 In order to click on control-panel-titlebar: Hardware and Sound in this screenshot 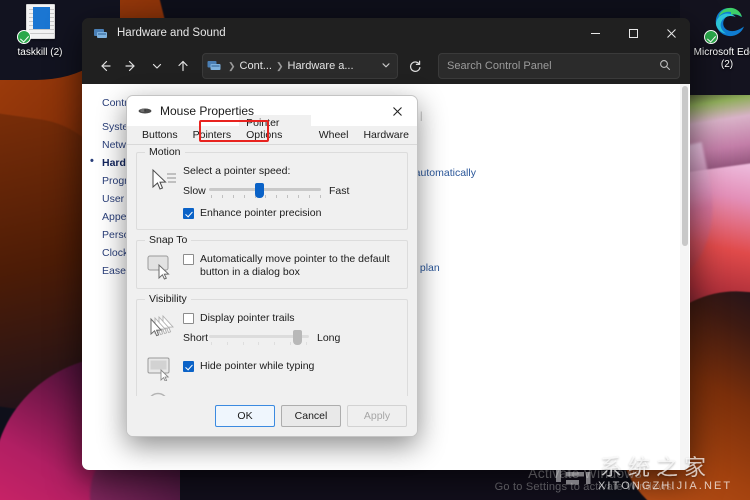, I will do `click(386, 33)`.